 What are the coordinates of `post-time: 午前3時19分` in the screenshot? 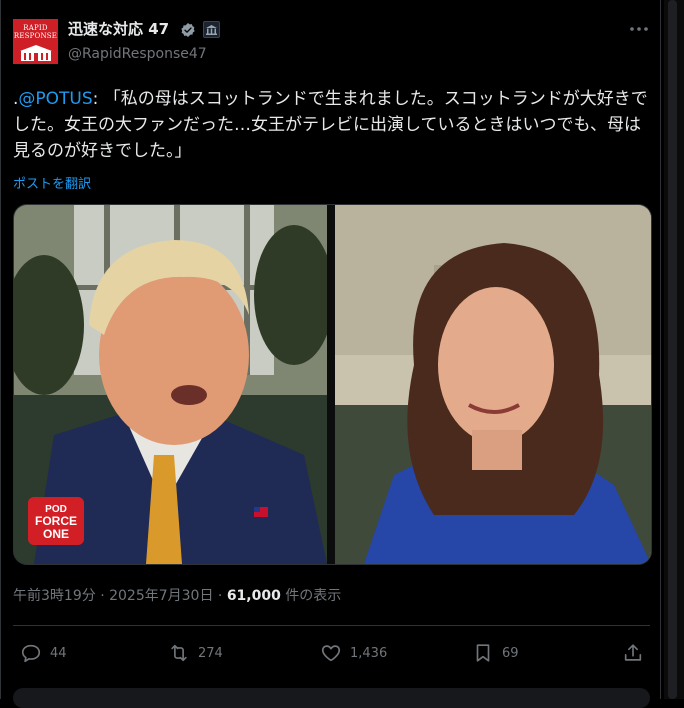 It's located at (54, 596).